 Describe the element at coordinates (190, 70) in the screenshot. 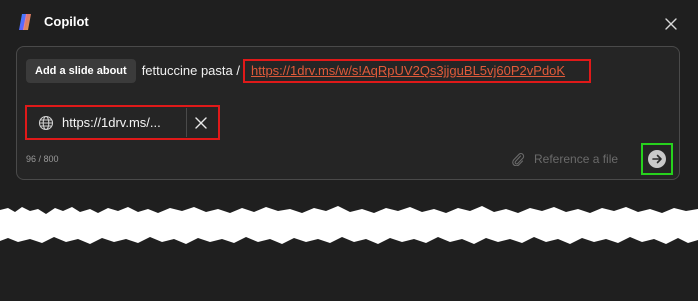

I see `prompt-text: fettuccine pasta /` at that location.